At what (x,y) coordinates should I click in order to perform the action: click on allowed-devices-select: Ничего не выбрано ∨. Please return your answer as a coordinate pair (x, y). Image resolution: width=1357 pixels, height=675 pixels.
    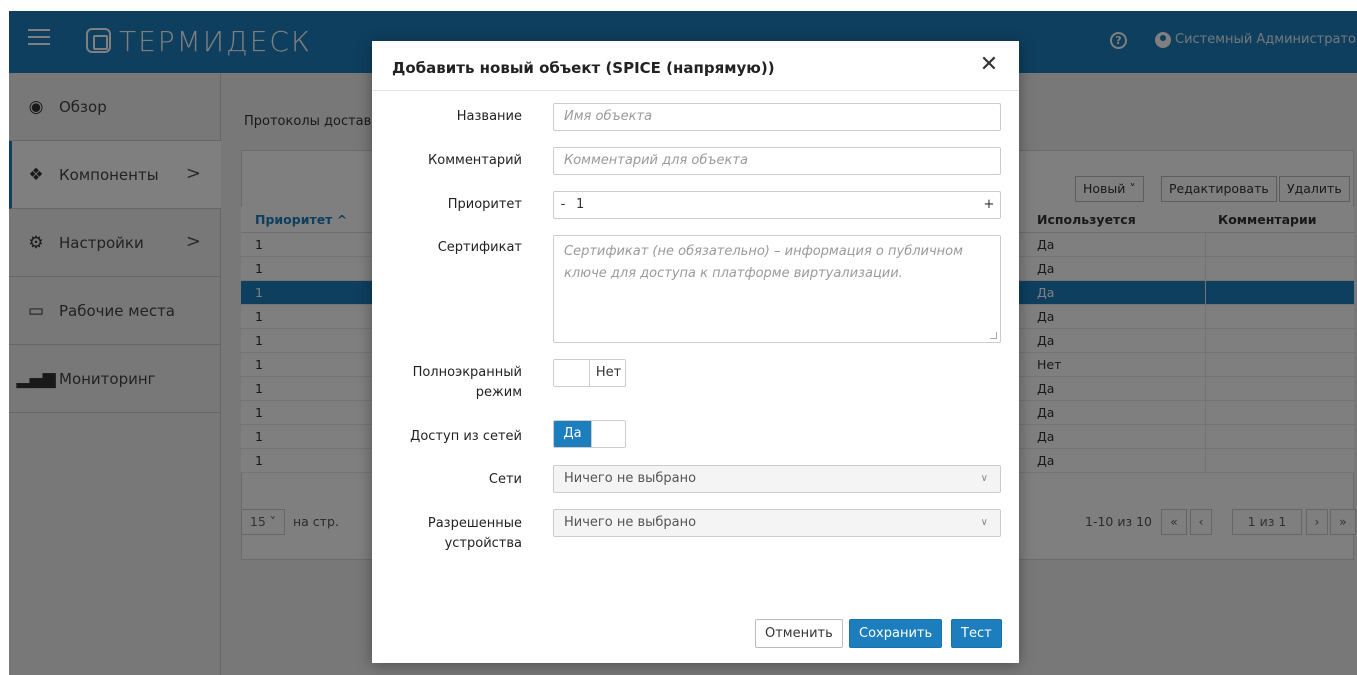
    Looking at the image, I should click on (777, 523).